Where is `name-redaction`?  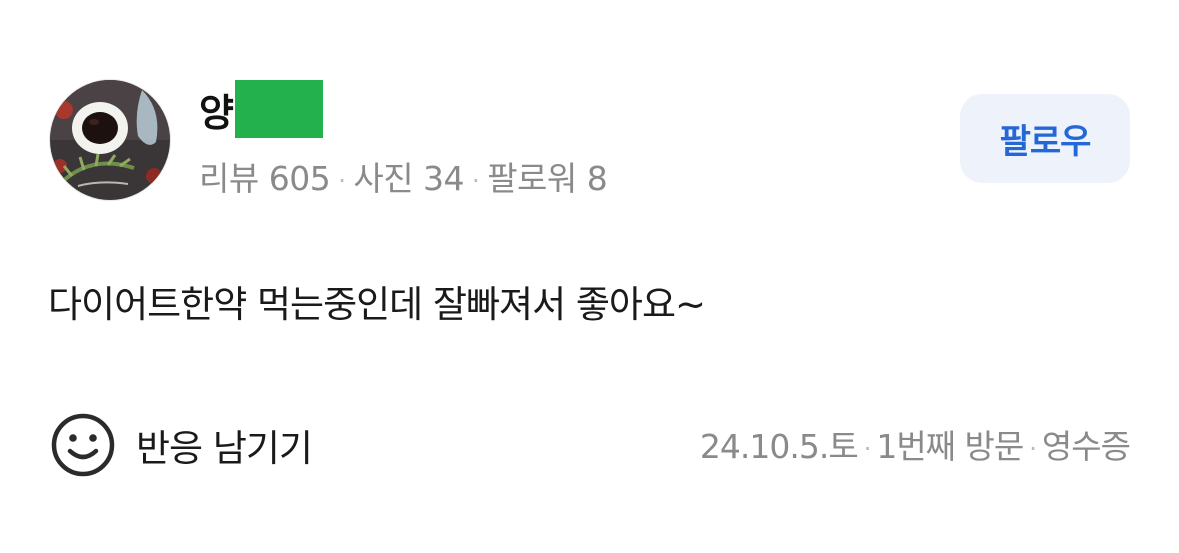 name-redaction is located at coordinates (278, 109).